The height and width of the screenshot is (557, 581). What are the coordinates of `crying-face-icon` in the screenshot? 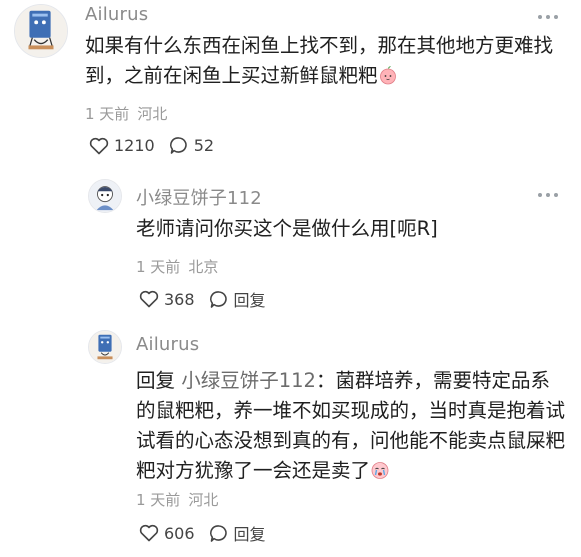 It's located at (380, 470).